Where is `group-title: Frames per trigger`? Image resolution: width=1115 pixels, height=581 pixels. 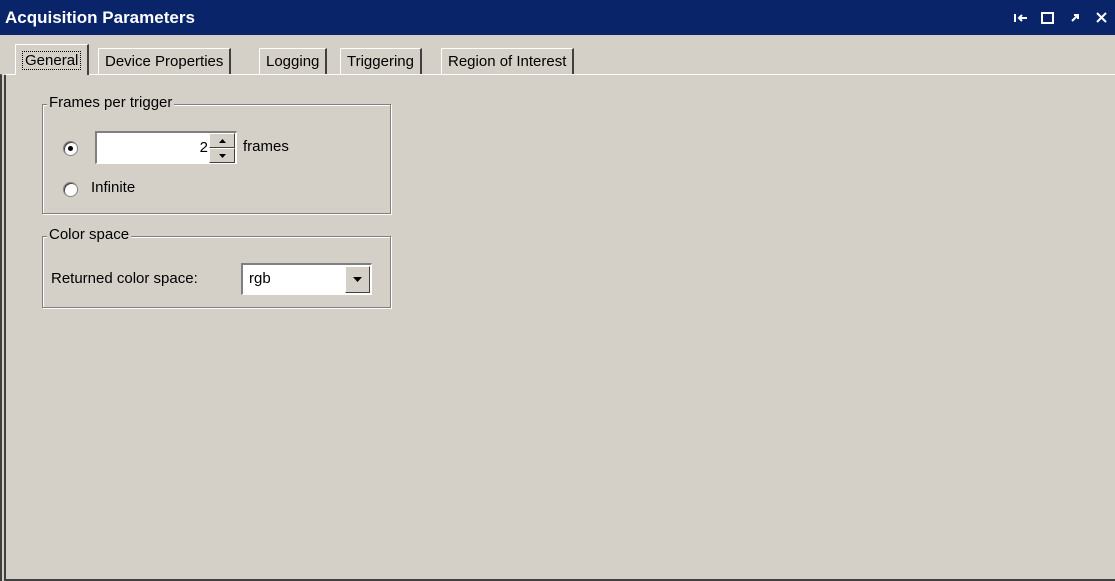
group-title: Frames per trigger is located at coordinates (111, 102).